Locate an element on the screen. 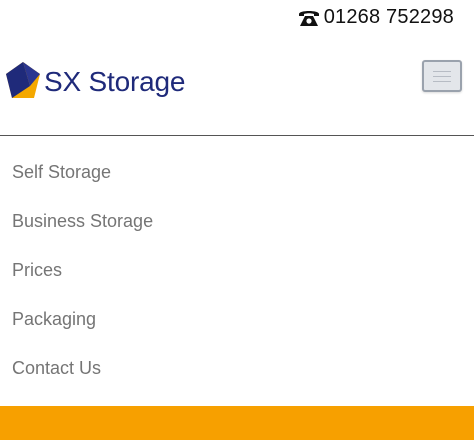 Image resolution: width=474 pixels, height=440 pixels. orange-banner is located at coordinates (237, 423).